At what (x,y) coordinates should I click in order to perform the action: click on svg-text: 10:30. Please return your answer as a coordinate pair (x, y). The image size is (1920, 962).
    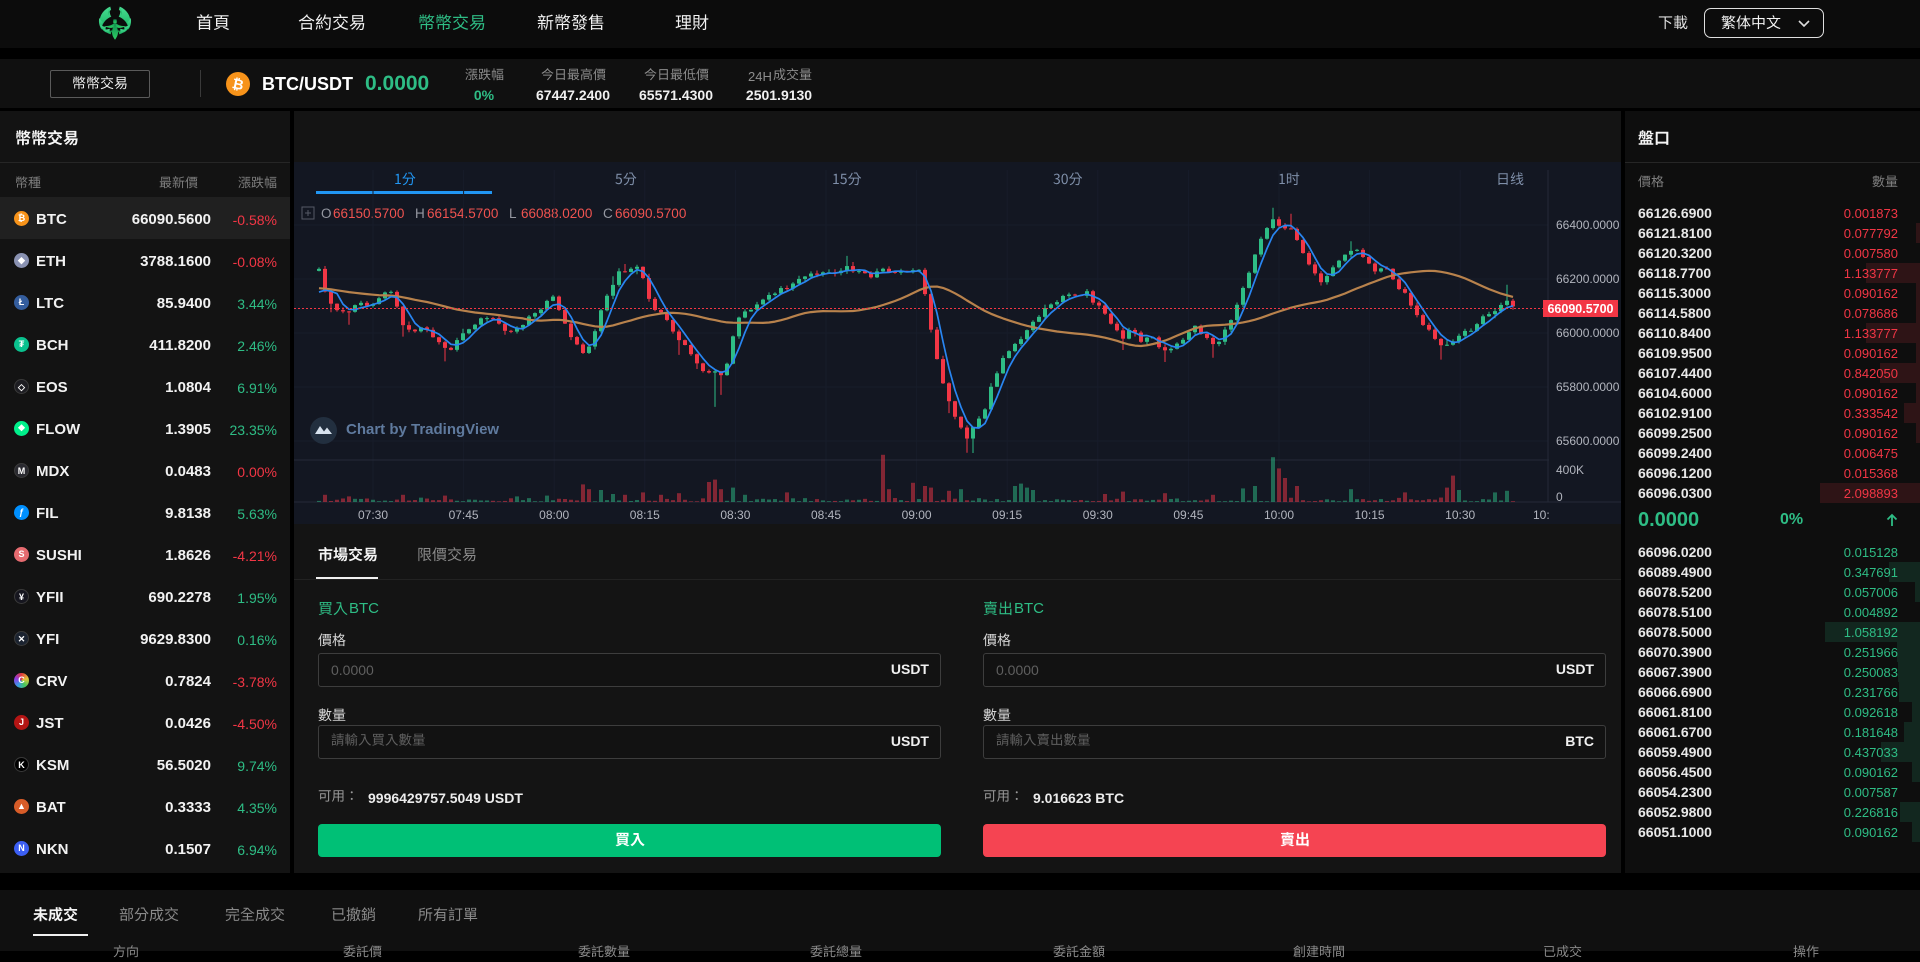
    Looking at the image, I should click on (1460, 515).